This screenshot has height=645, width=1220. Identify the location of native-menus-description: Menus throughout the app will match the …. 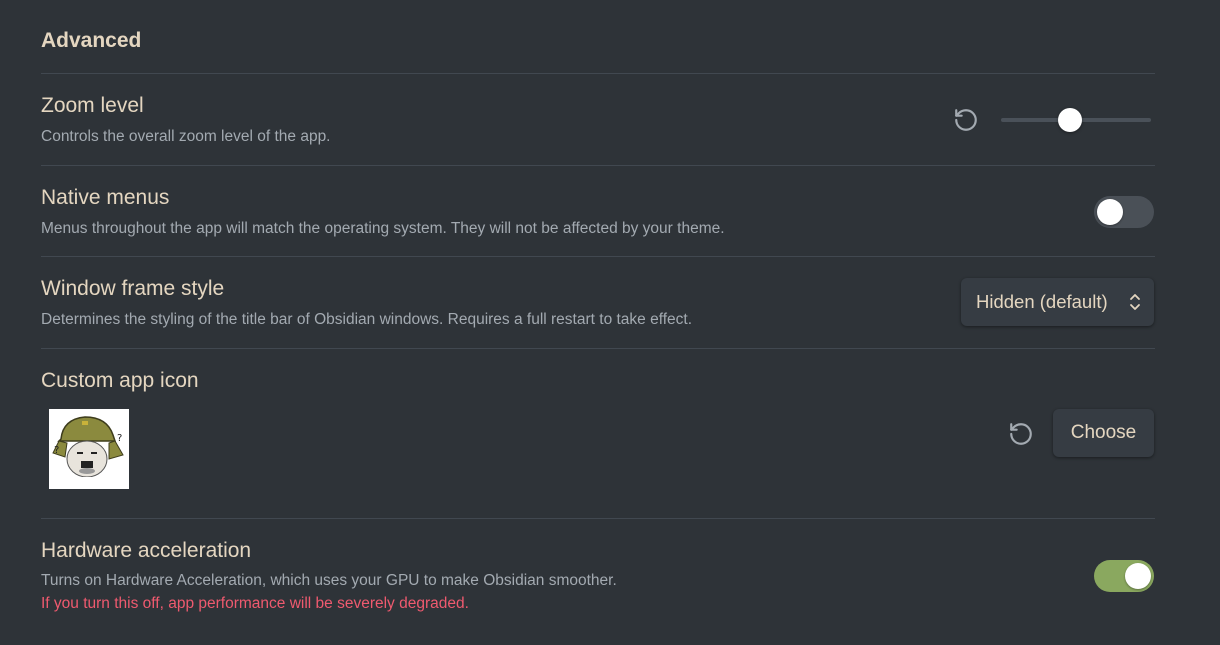
(383, 228).